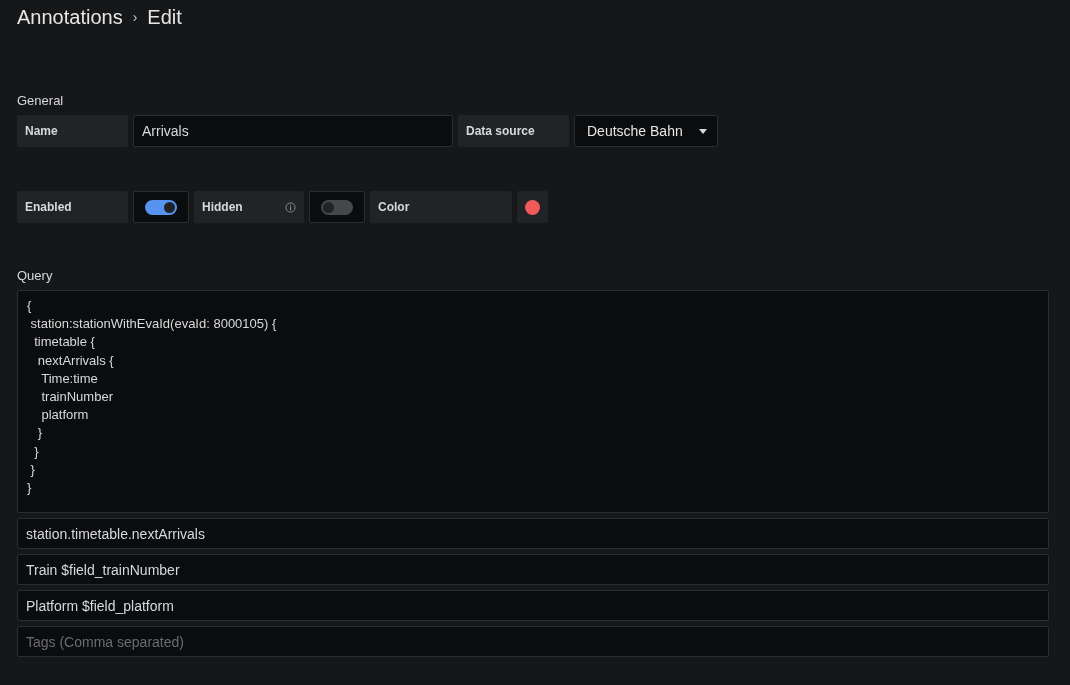  What do you see at coordinates (441, 207) in the screenshot?
I see `field-label: Color` at bounding box center [441, 207].